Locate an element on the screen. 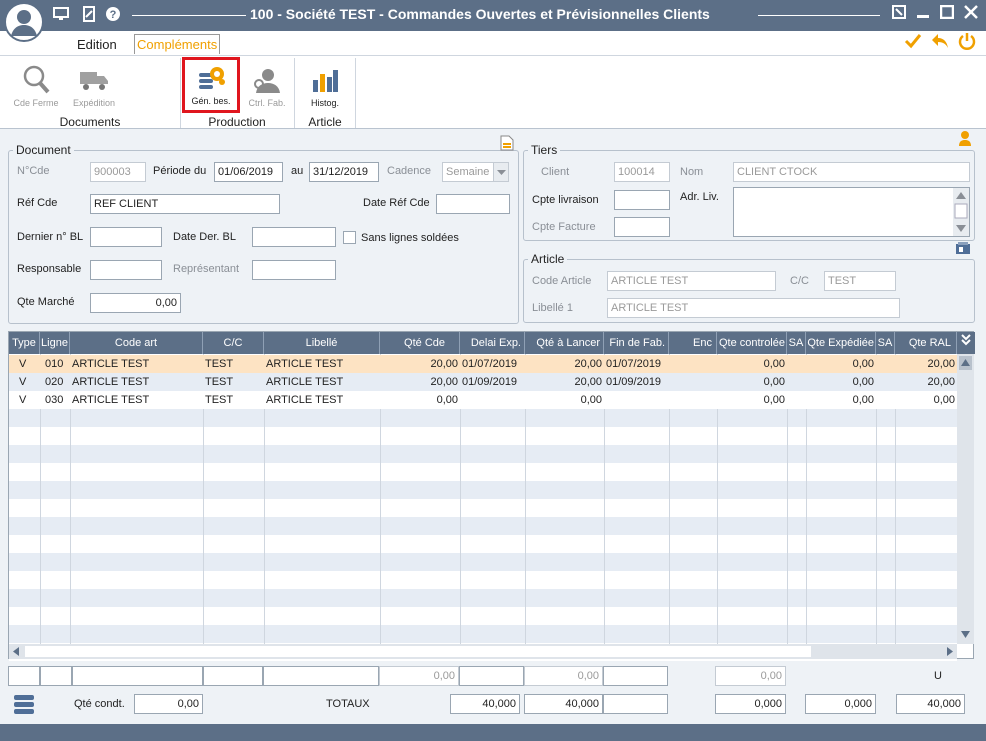 This screenshot has width=986, height=741. validate-check-icon is located at coordinates (913, 42).